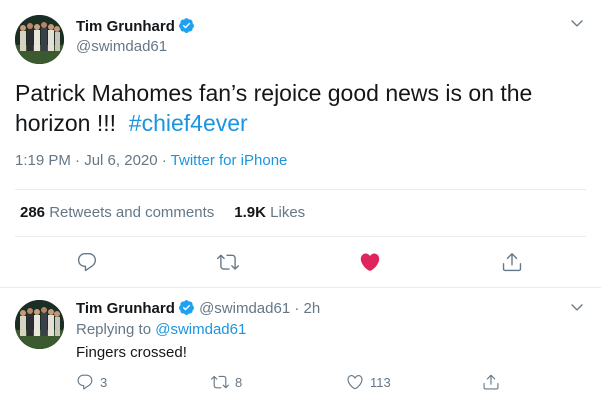  Describe the element at coordinates (239, 382) in the screenshot. I see `retweet-count: 8` at that location.